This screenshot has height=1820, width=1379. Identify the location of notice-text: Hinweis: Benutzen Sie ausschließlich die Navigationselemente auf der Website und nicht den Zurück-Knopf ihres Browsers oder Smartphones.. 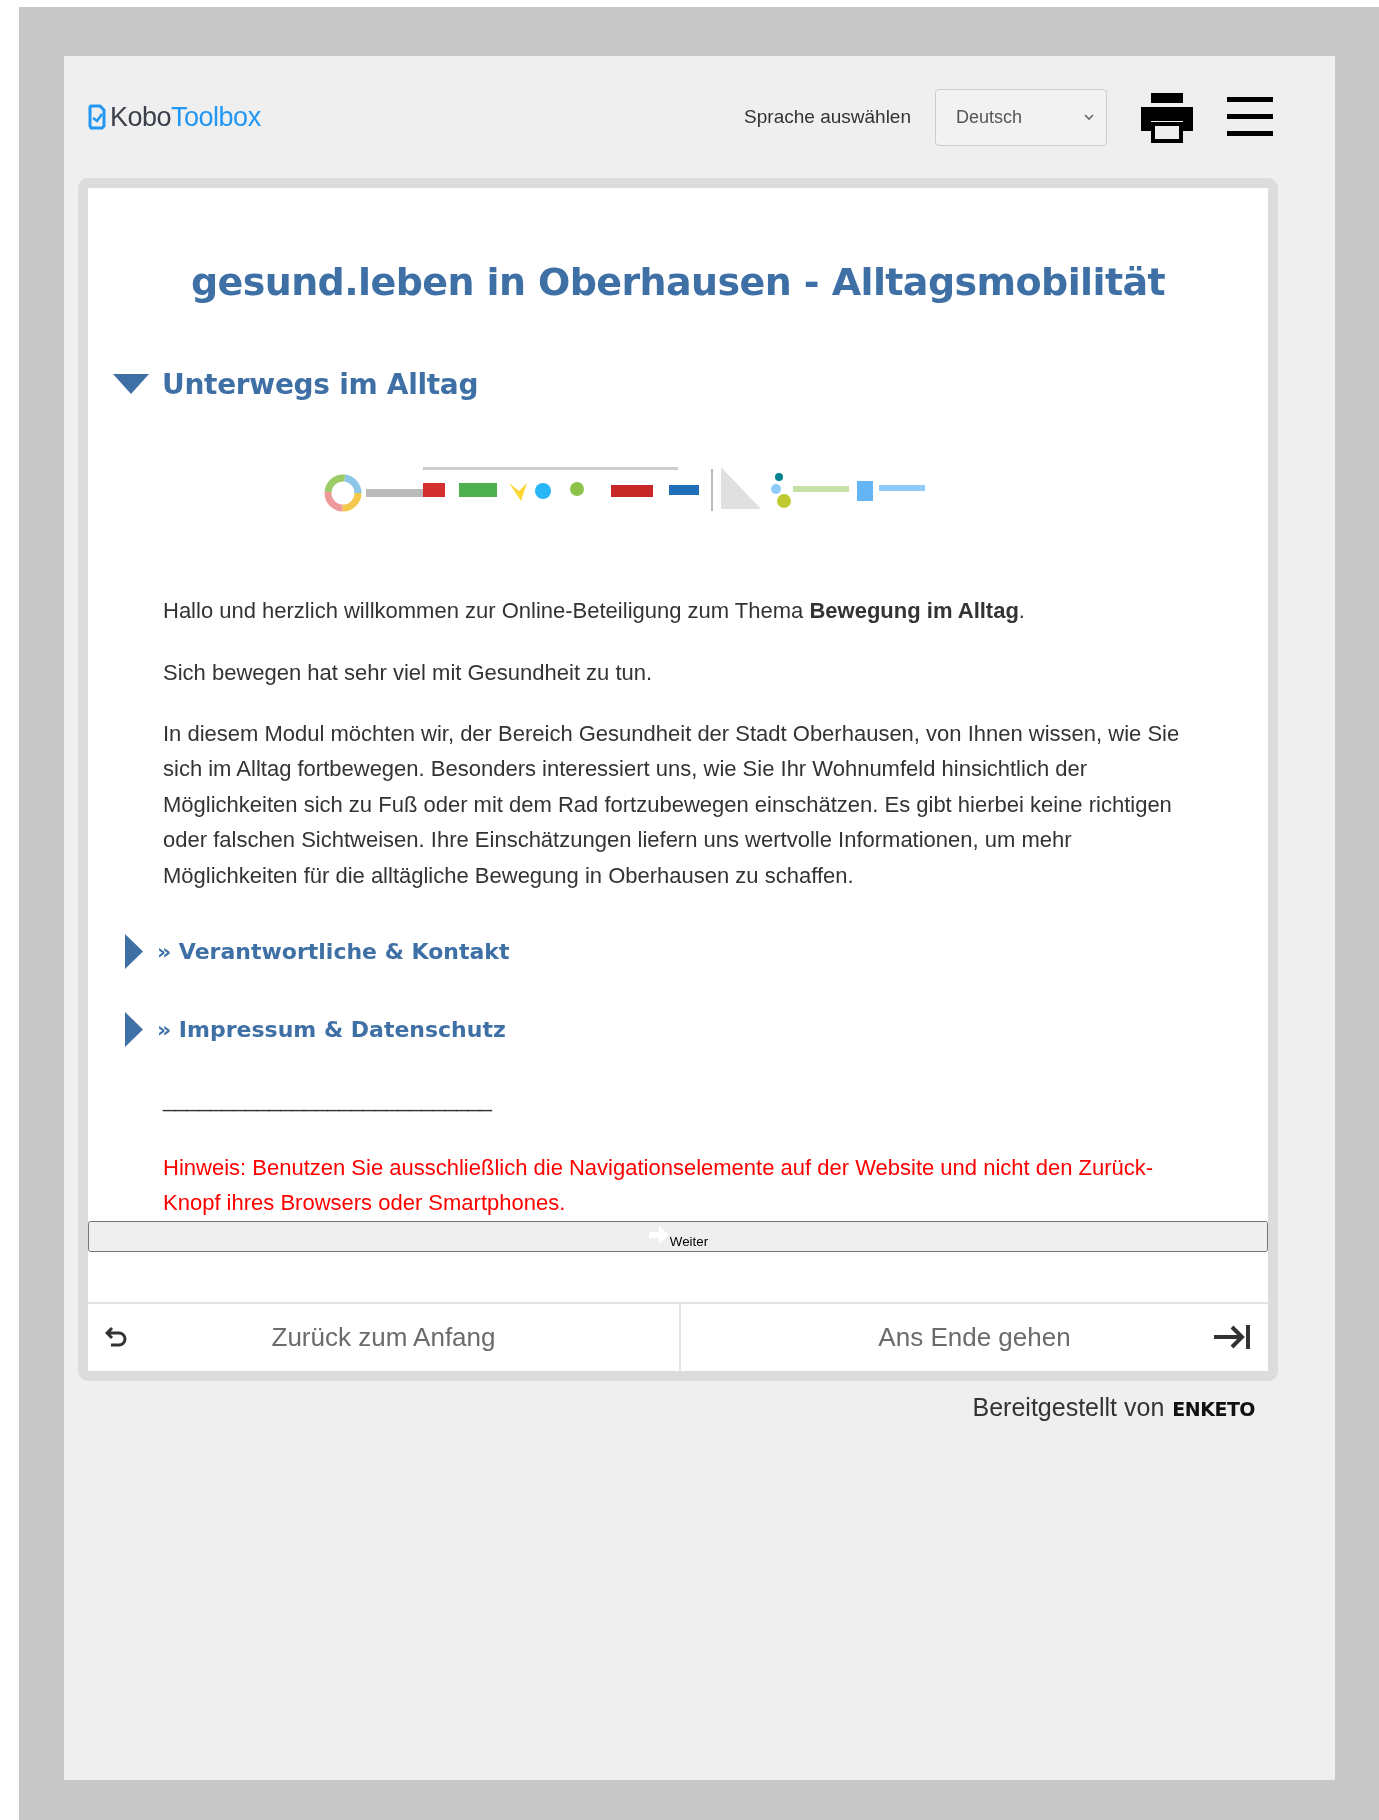
(659, 1185).